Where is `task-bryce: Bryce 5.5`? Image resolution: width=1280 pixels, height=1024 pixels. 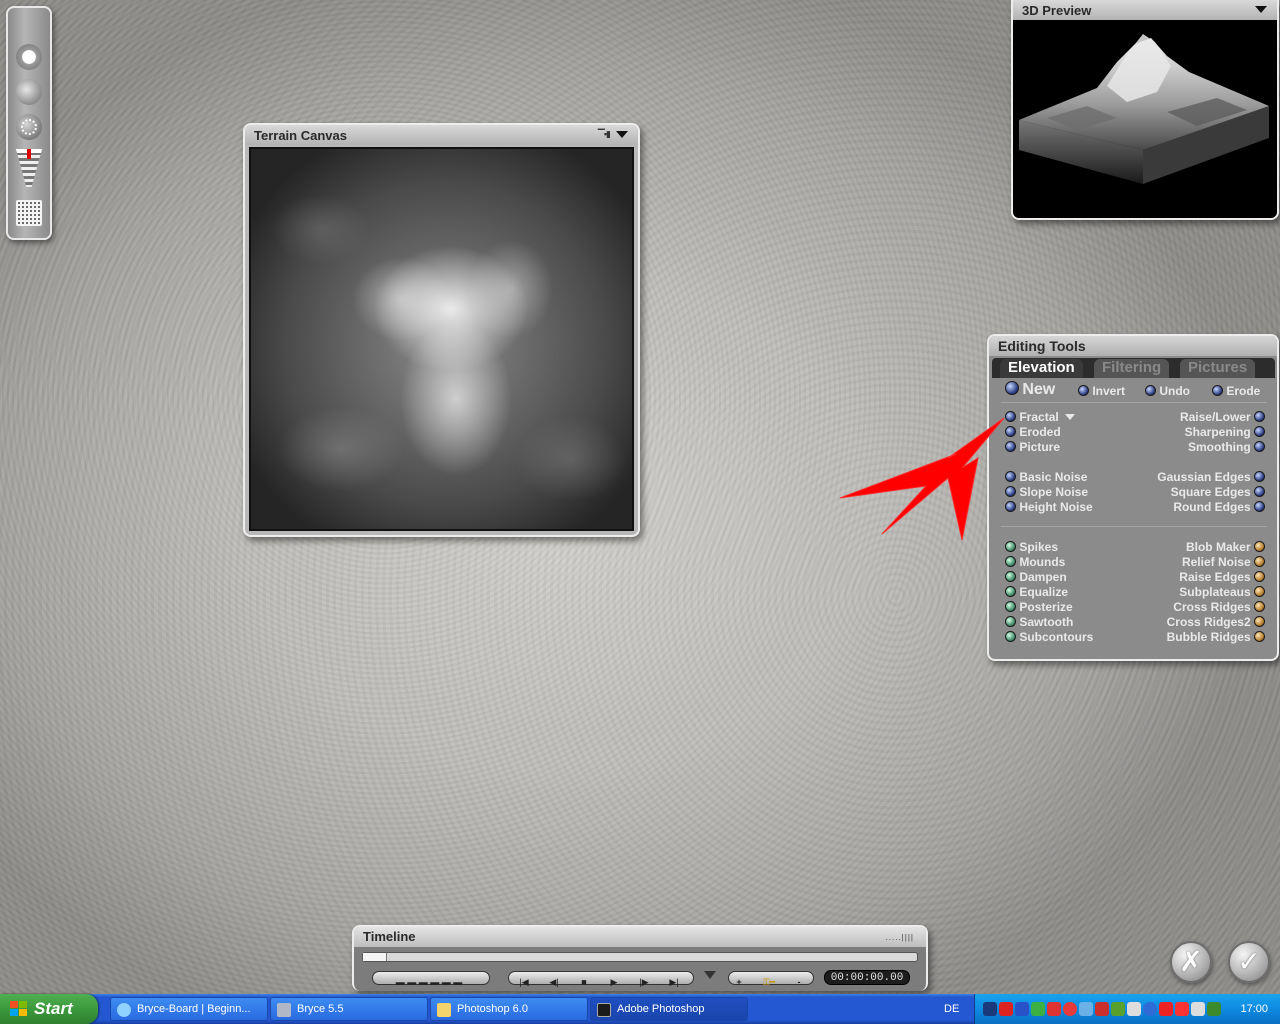 task-bryce: Bryce 5.5 is located at coordinates (349, 1009).